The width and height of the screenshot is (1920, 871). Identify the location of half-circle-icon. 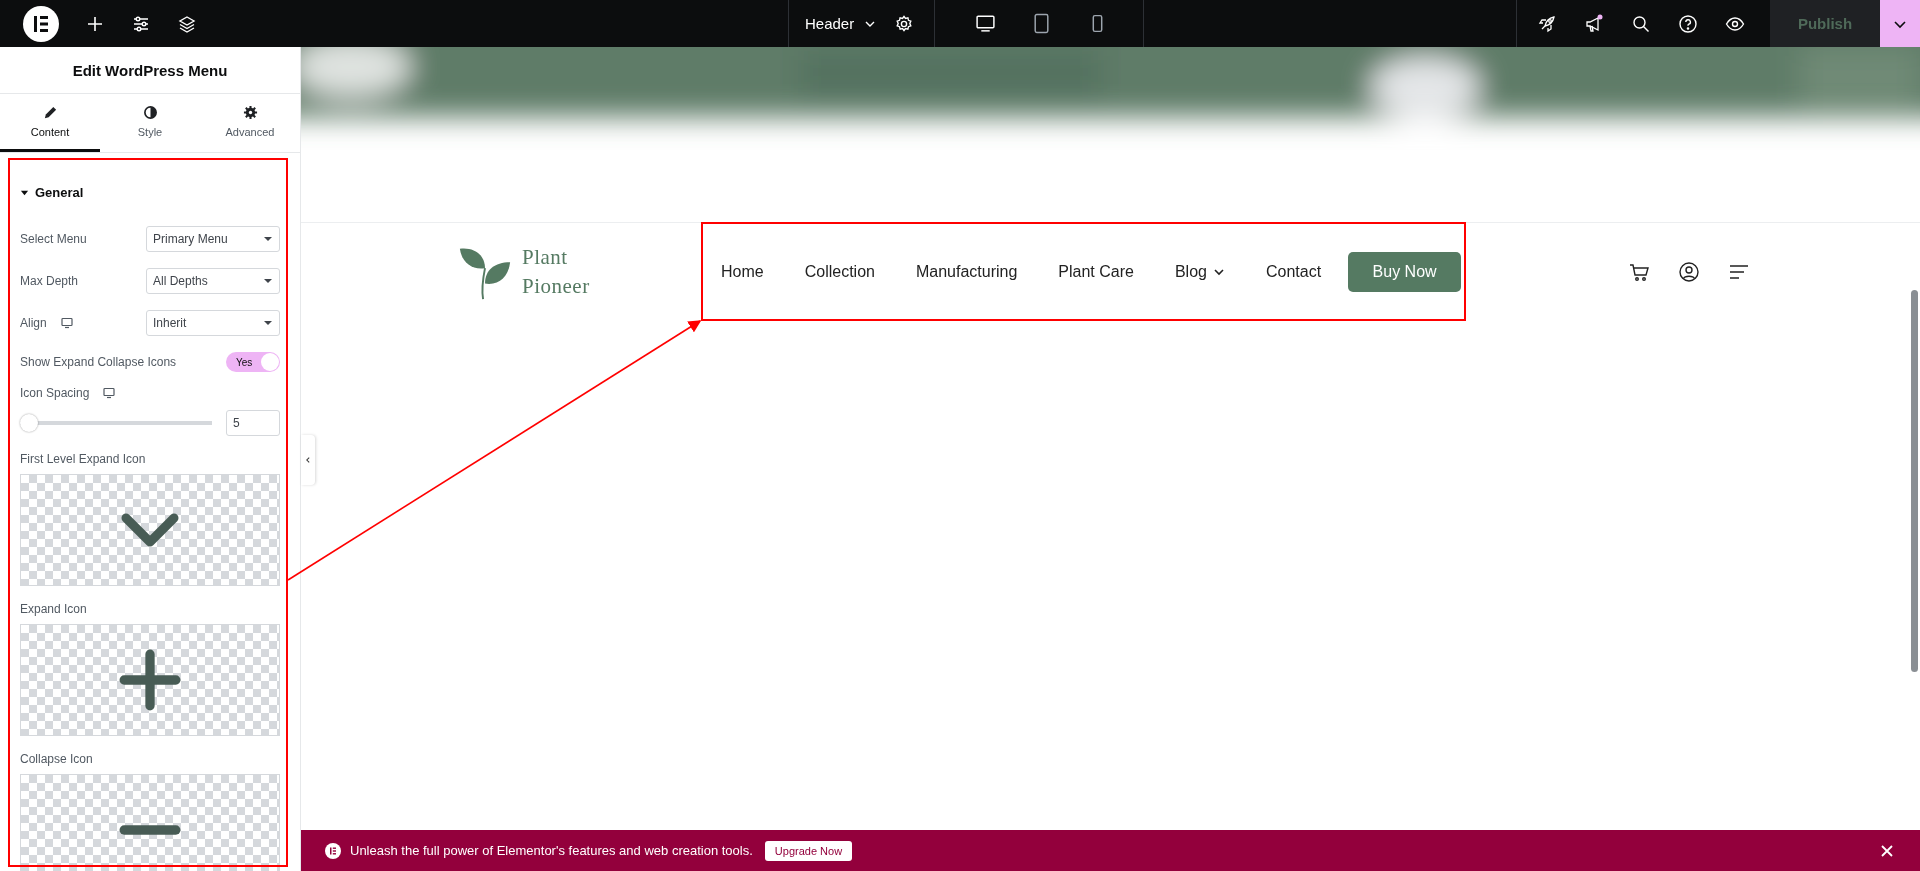
(150, 112).